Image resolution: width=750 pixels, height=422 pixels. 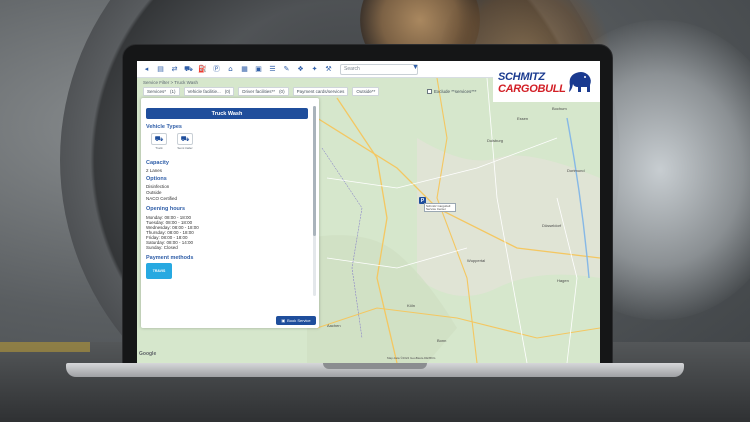 I want to click on schmitz-cargobull-logo: SCHMITZ CARGOBULL, so click(x=546, y=83).